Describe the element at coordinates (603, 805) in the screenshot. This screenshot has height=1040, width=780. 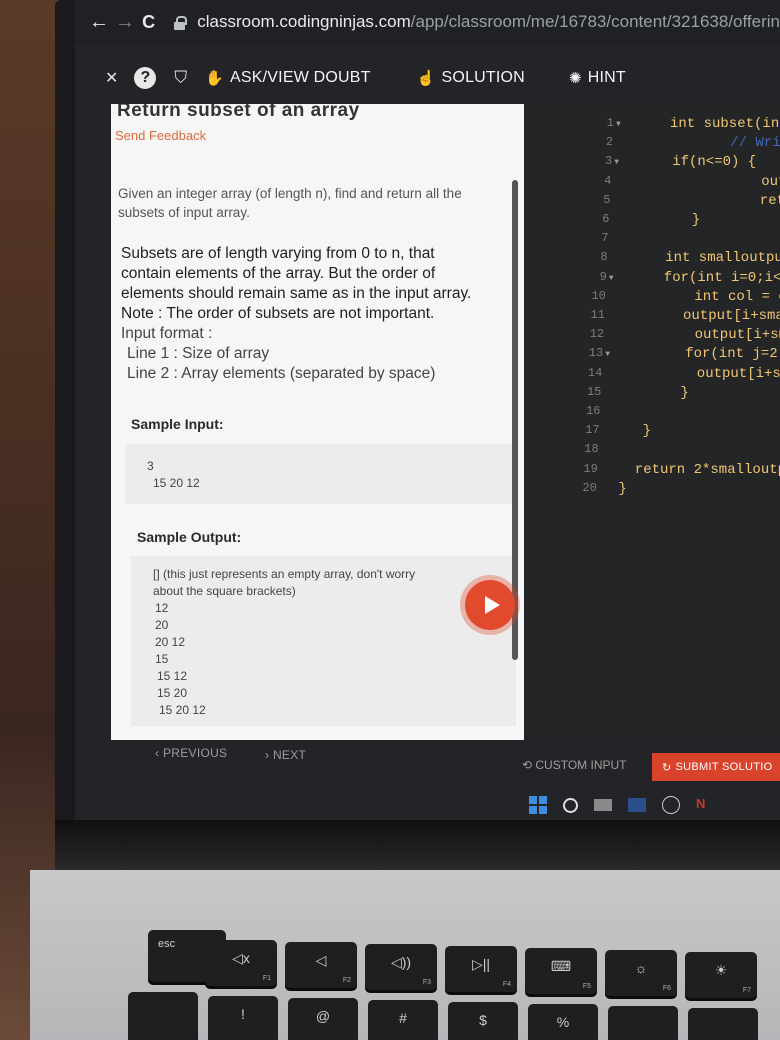
I see `taskview-icon` at that location.